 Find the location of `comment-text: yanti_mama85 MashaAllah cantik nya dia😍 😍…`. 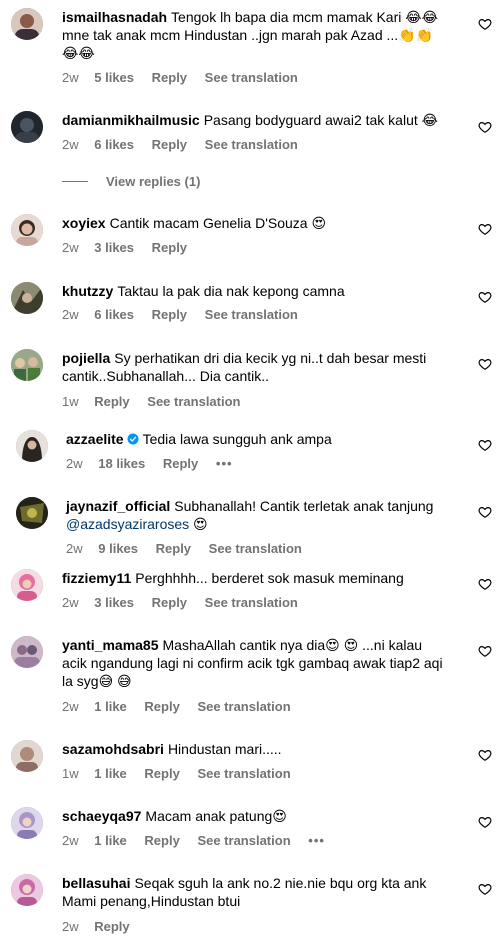

comment-text: yanti_mama85 MashaAllah cantik nya dia😍 😍… is located at coordinates (255, 663).